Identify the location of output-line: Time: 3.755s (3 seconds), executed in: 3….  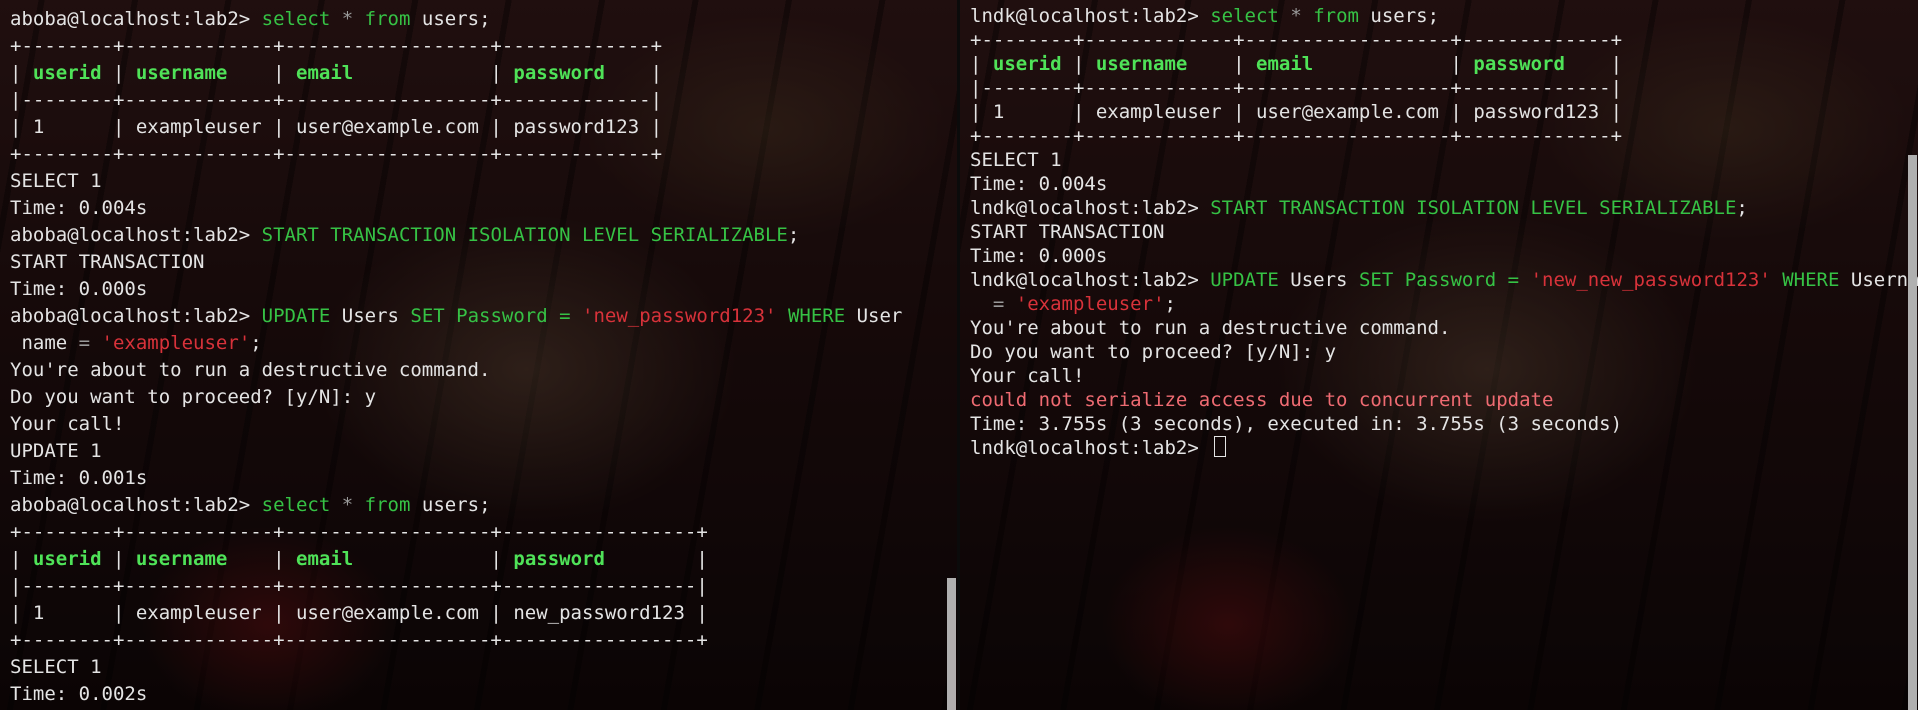
(1296, 424).